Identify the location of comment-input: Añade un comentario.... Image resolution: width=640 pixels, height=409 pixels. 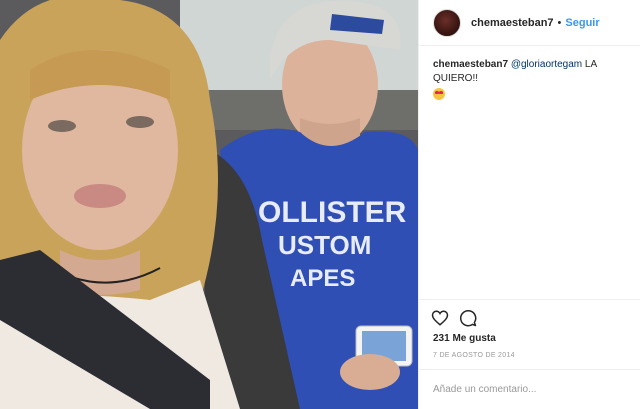
(529, 389).